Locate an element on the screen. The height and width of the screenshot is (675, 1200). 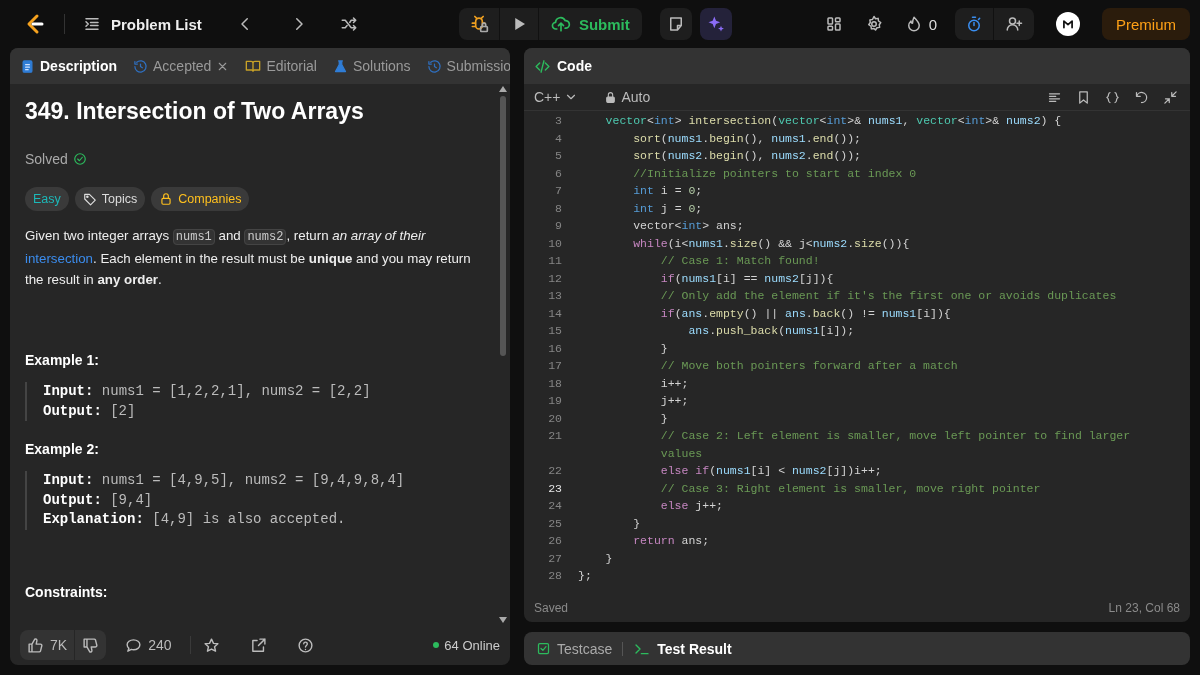
tab: Code is located at coordinates (563, 66).